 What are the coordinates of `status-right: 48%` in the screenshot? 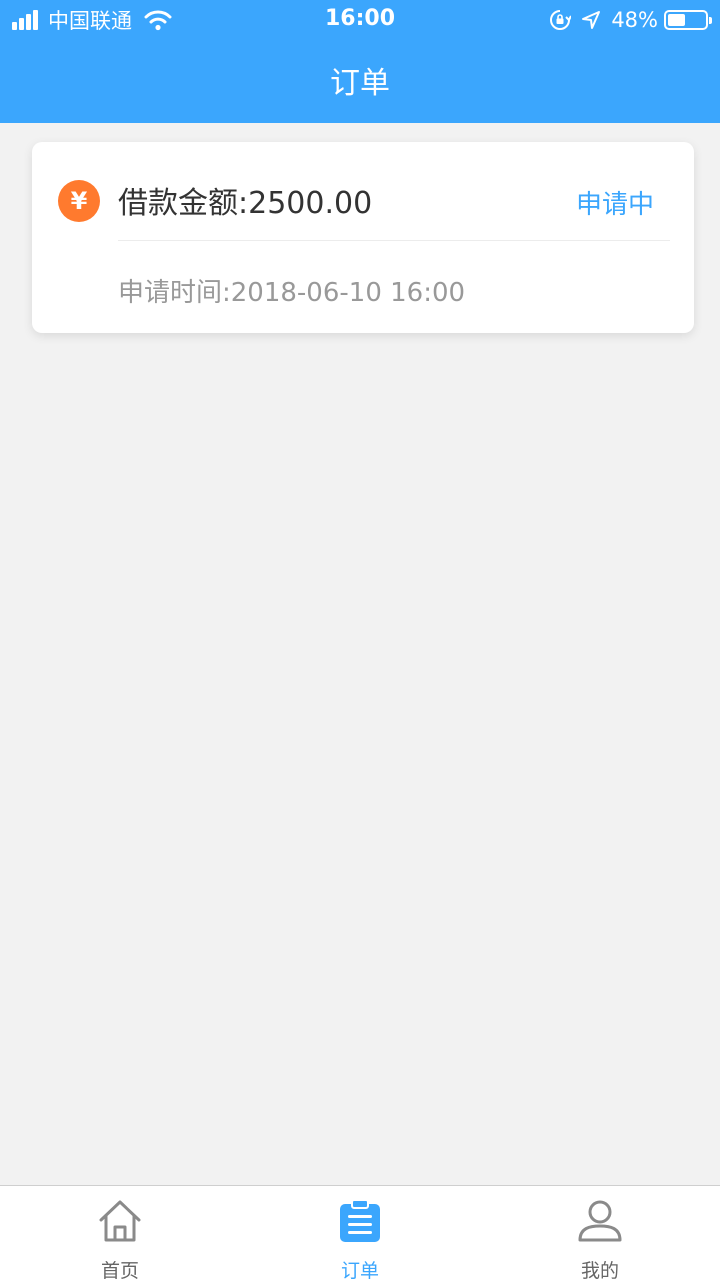 It's located at (630, 20).